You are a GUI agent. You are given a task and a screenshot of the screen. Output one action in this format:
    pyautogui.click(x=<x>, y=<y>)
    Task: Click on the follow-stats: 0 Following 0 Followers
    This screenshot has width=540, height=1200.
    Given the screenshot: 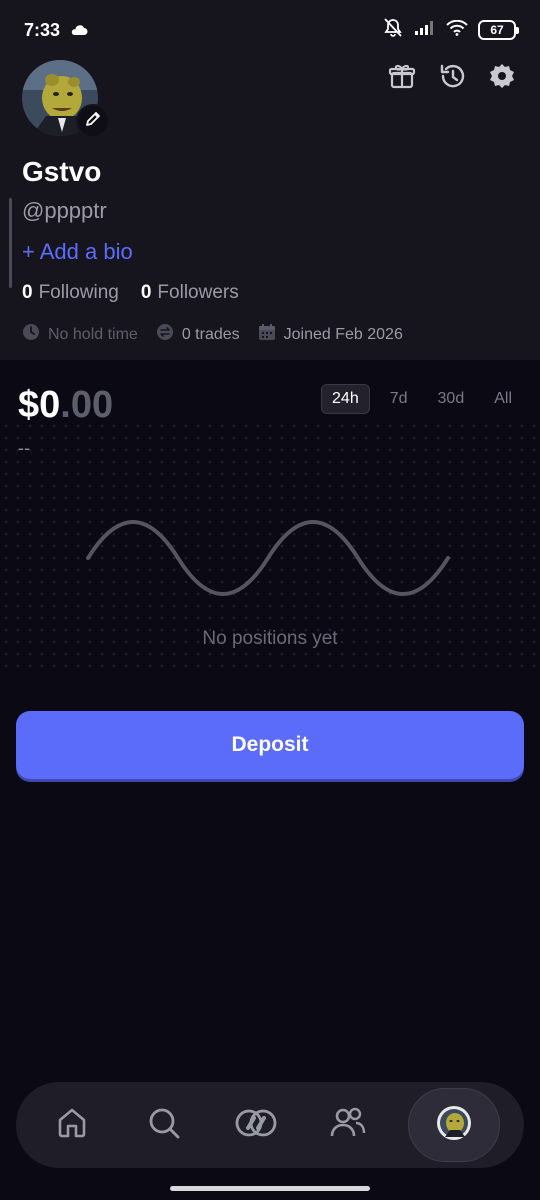 What is the action you would take?
    pyautogui.click(x=130, y=293)
    